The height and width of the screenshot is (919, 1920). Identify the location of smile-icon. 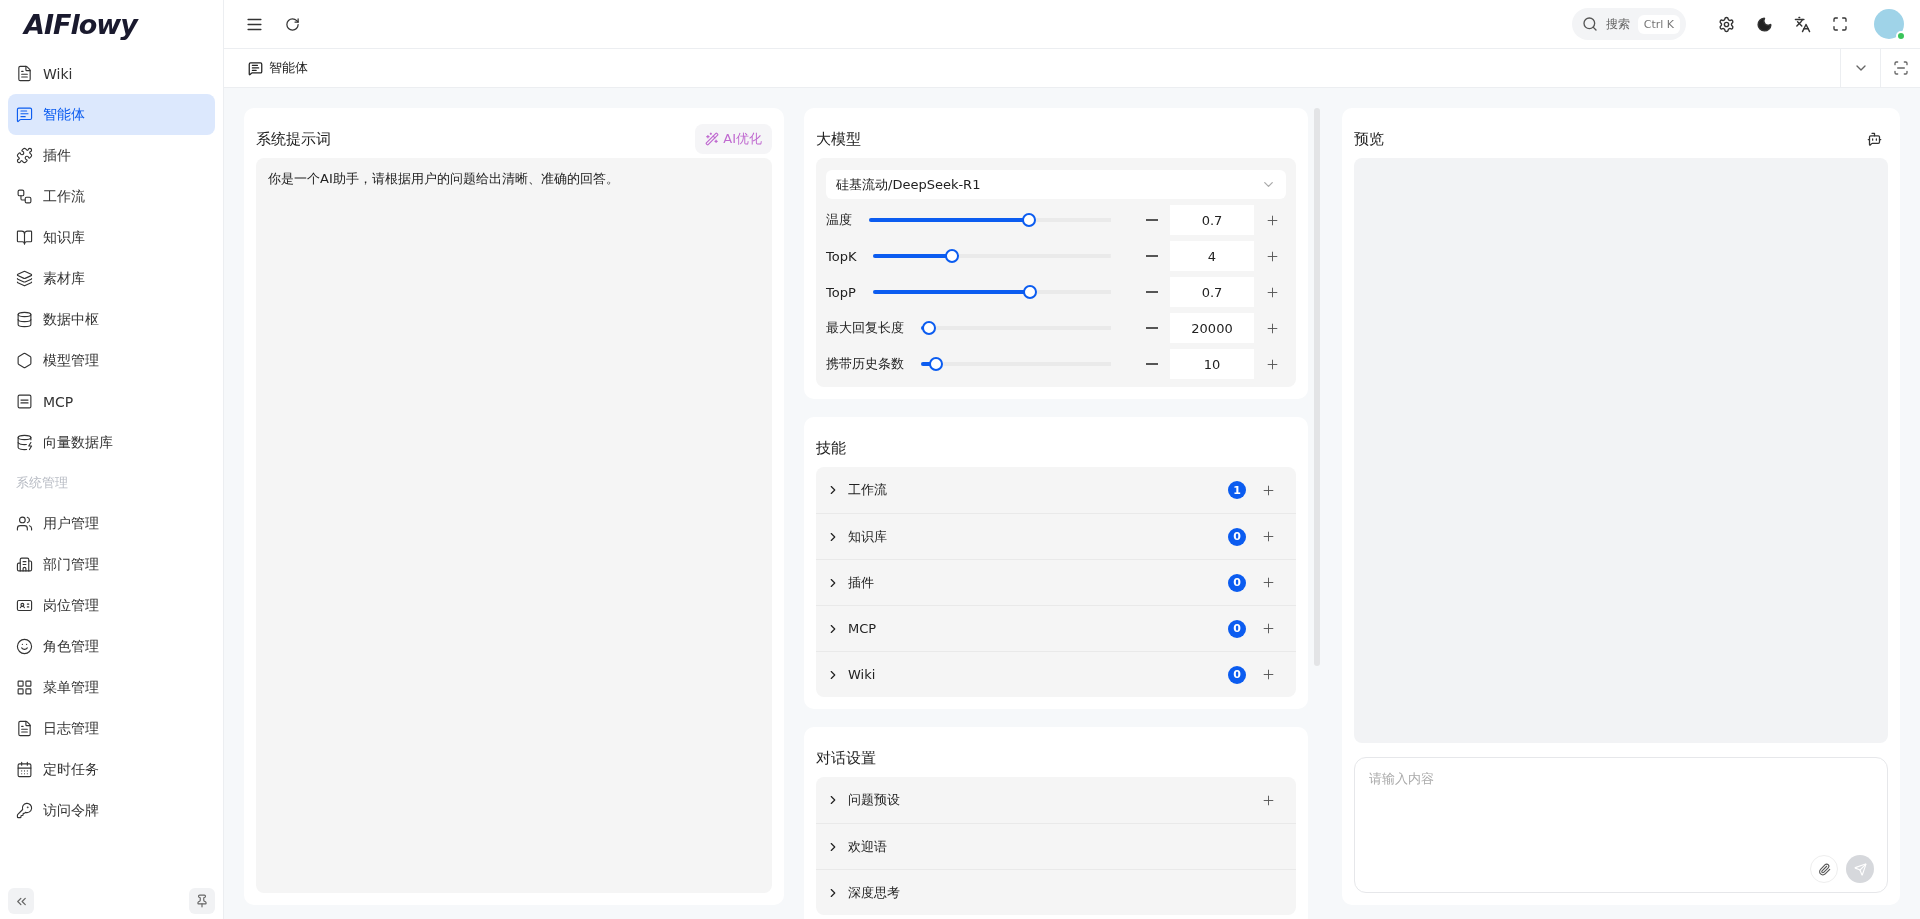
(24, 646).